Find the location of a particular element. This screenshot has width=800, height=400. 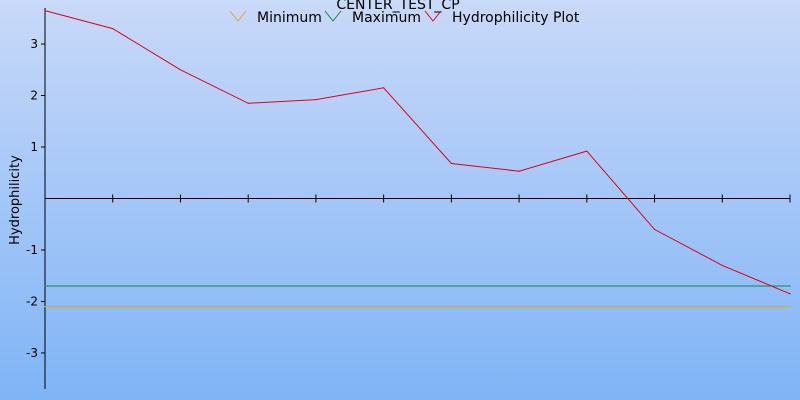

y-tick-label: 2 is located at coordinates (34, 96).